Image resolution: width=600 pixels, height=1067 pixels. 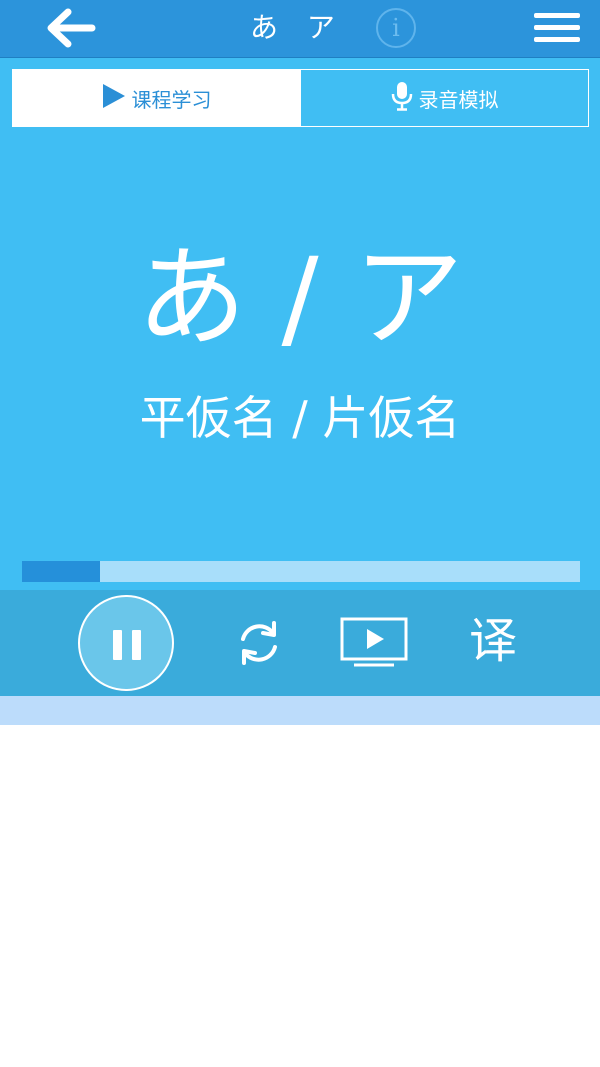 What do you see at coordinates (396, 28) in the screenshot?
I see `info-button: i` at bounding box center [396, 28].